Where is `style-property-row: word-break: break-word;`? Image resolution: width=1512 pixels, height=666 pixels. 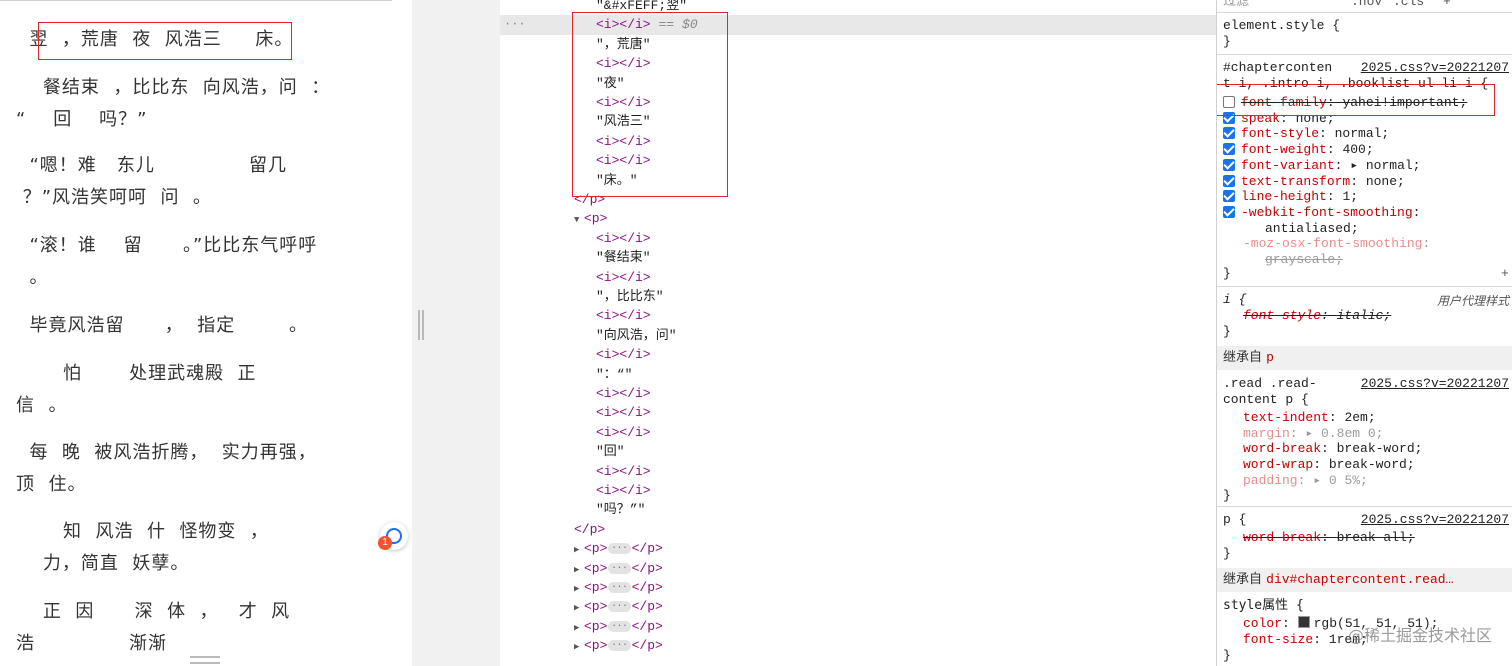 style-property-row: word-break: break-word; is located at coordinates (1332, 449).